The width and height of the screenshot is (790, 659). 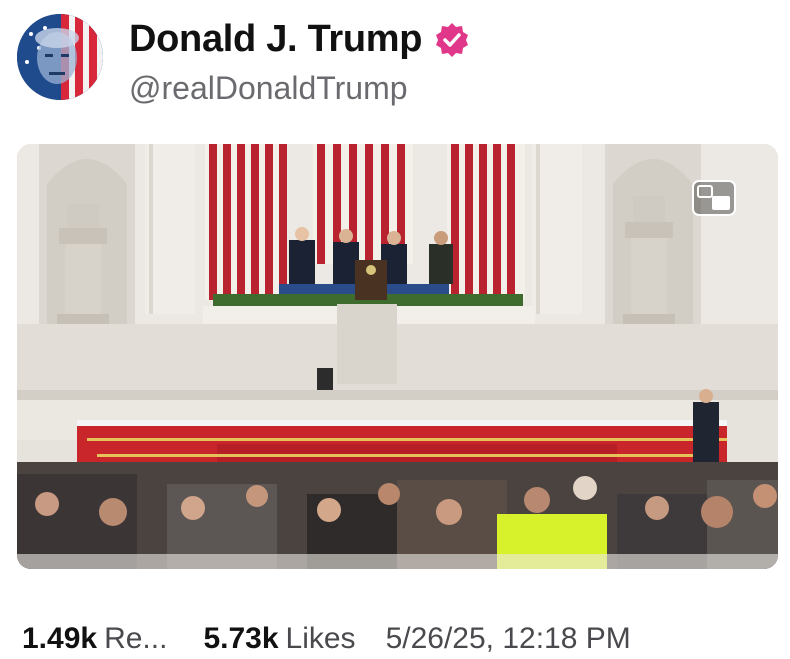 What do you see at coordinates (60, 638) in the screenshot?
I see `reposts-count: 1.49k` at bounding box center [60, 638].